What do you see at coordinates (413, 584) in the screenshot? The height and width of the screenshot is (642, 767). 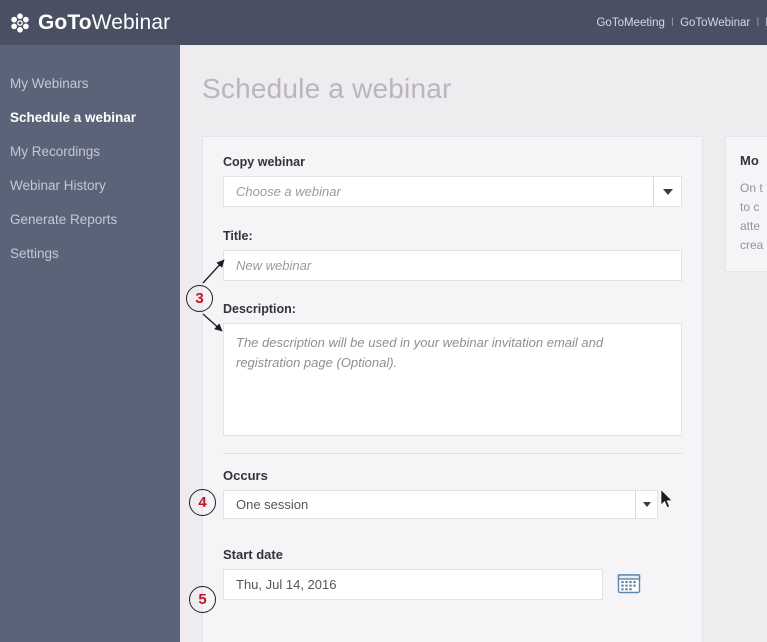 I see `start-date-input: Thu, Jul 14, 2016` at bounding box center [413, 584].